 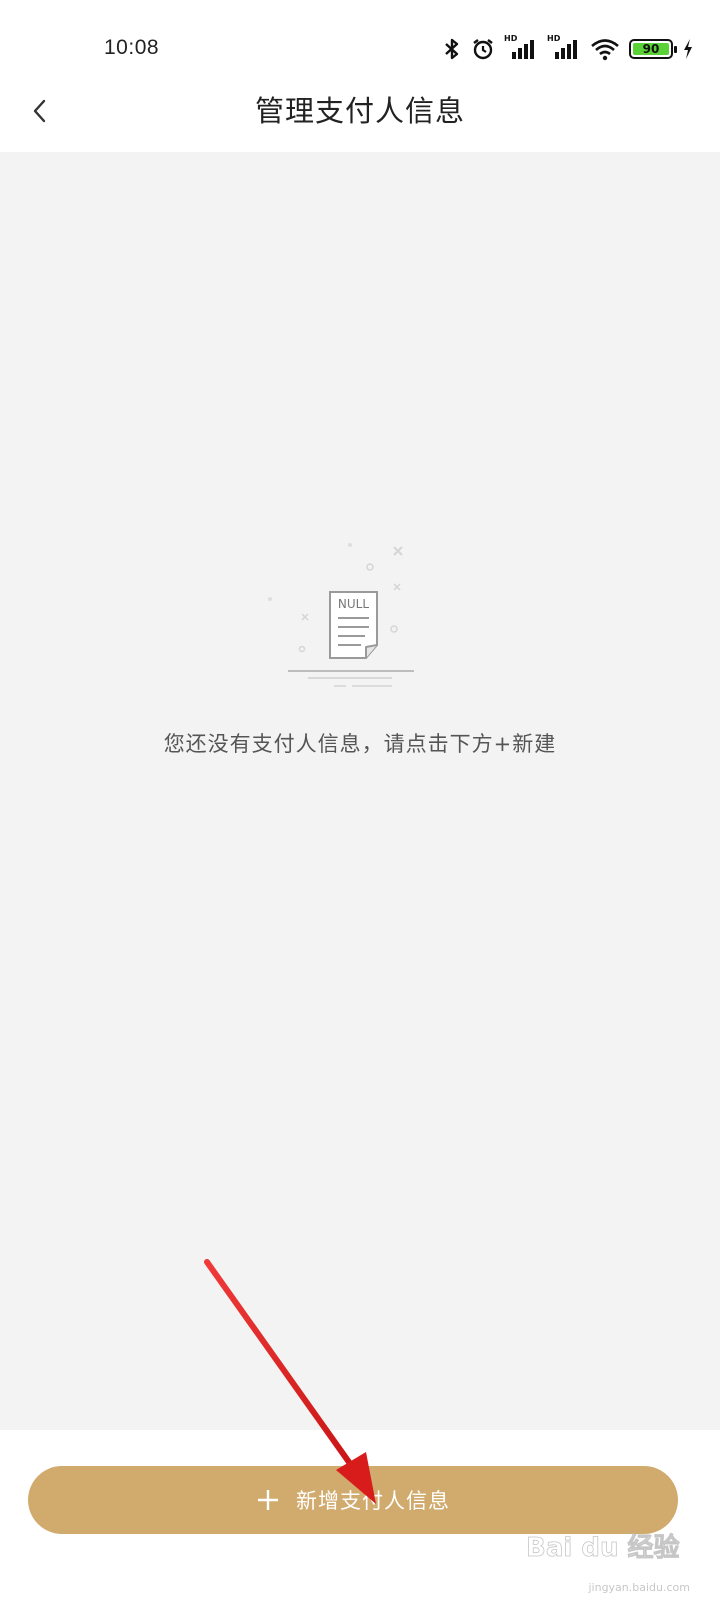 I want to click on battery-icon: 90, so click(x=653, y=49).